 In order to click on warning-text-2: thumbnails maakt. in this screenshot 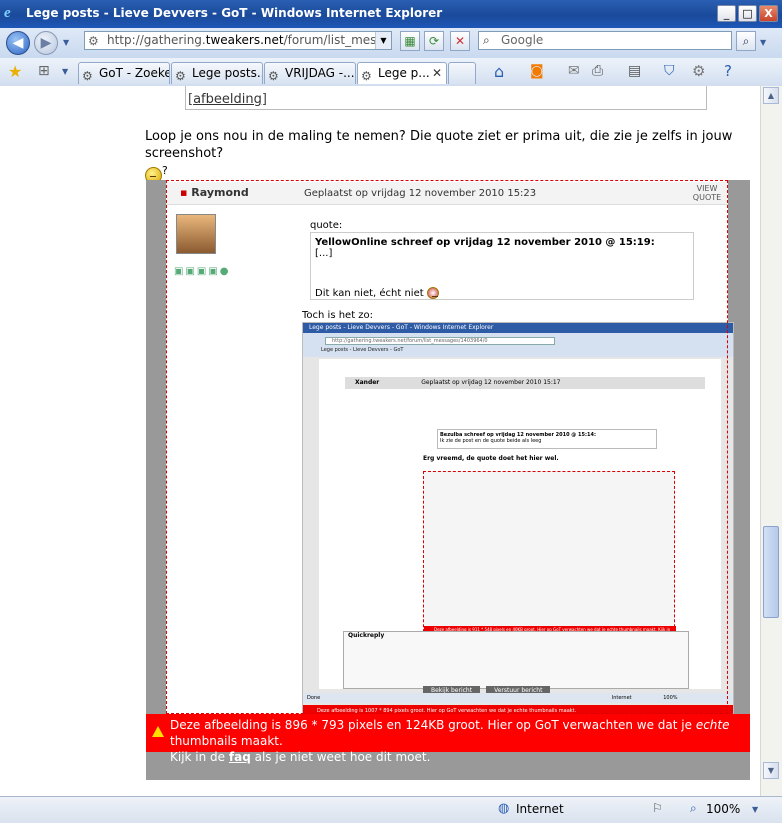, I will do `click(226, 741)`.